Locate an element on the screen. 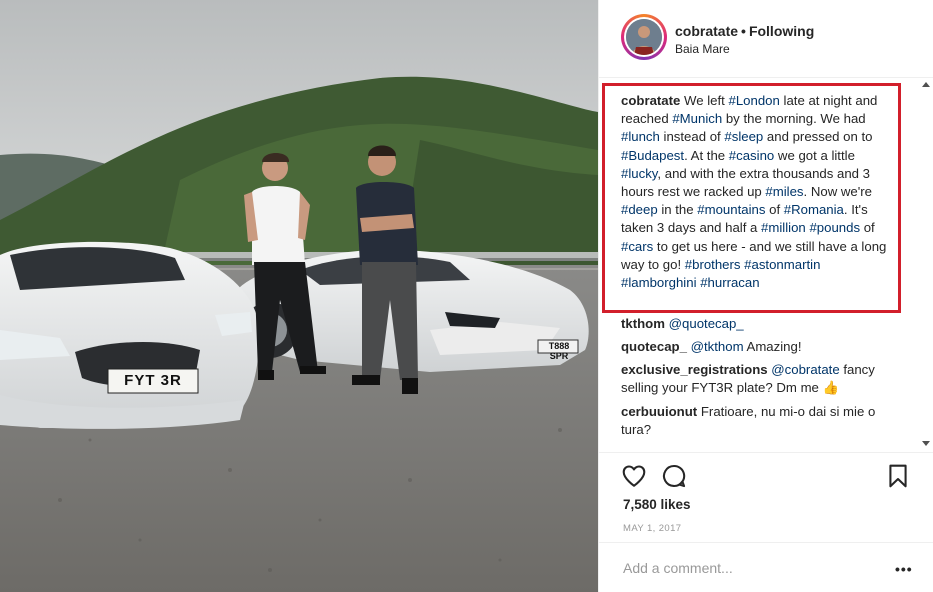 The width and height of the screenshot is (933, 592). bookmark-icon is located at coordinates (898, 476).